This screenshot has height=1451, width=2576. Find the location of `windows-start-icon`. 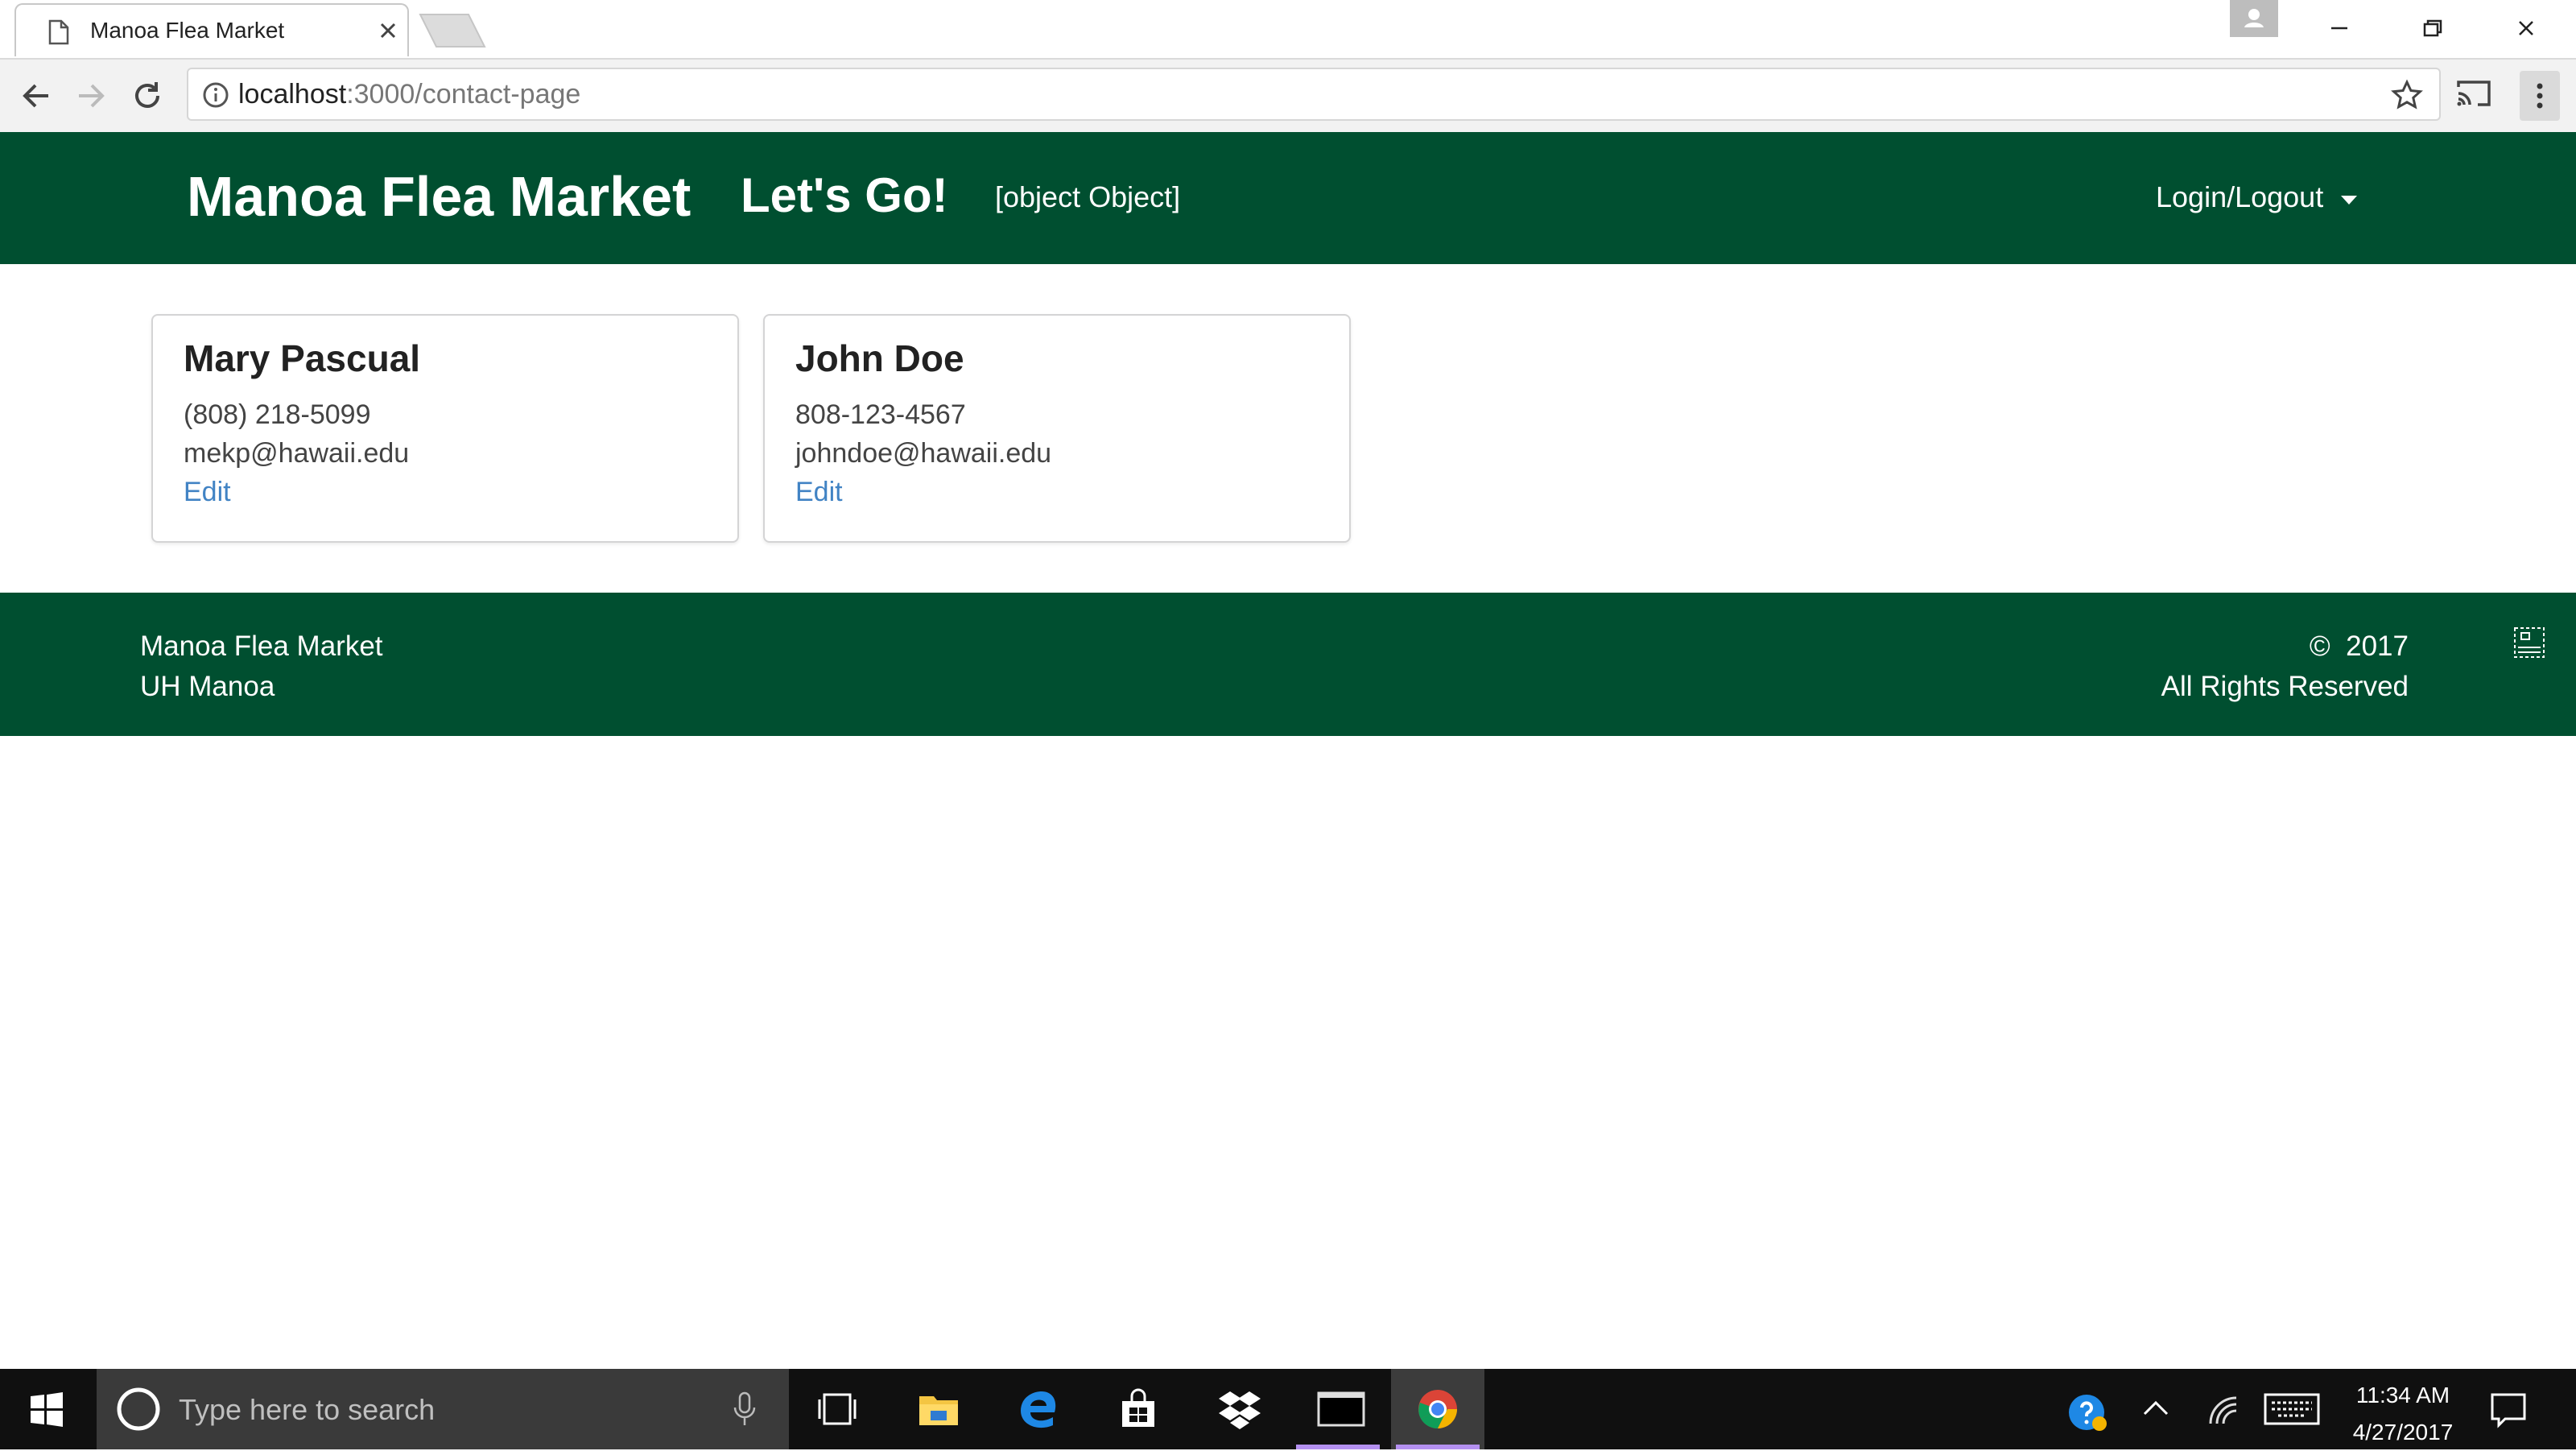

windows-start-icon is located at coordinates (46, 1409).